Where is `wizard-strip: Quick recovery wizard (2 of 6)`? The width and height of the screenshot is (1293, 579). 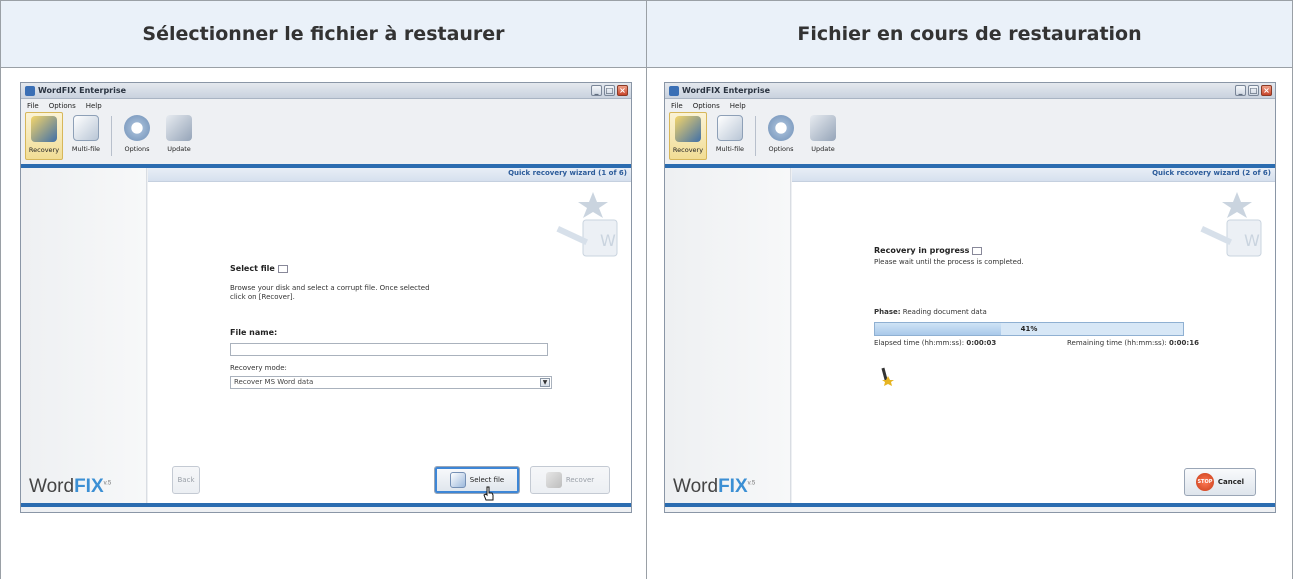
wizard-strip: Quick recovery wizard (2 of 6) is located at coordinates (1033, 175).